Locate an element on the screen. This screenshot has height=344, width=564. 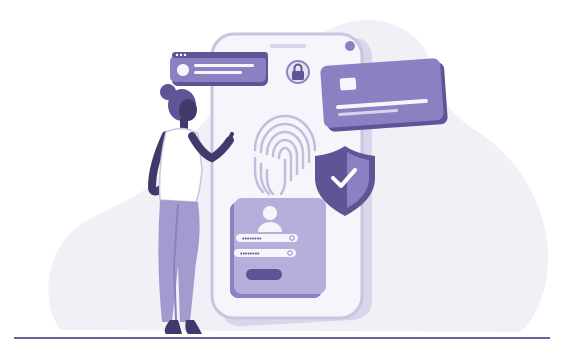
ground-line is located at coordinates (282, 338).